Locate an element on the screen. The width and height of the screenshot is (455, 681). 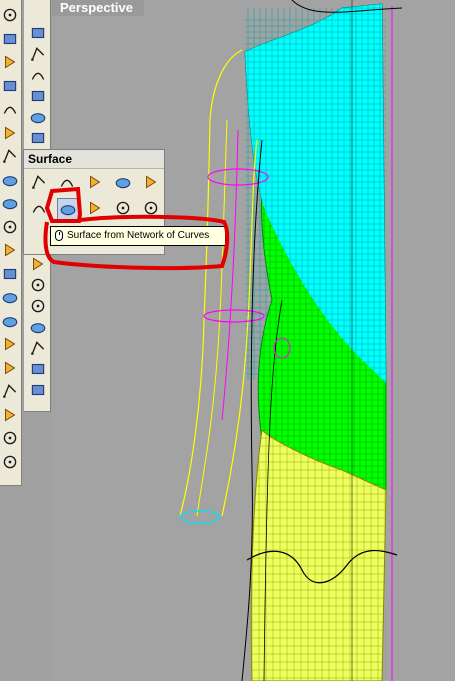
select-arrow-icon is located at coordinates (10, 15).